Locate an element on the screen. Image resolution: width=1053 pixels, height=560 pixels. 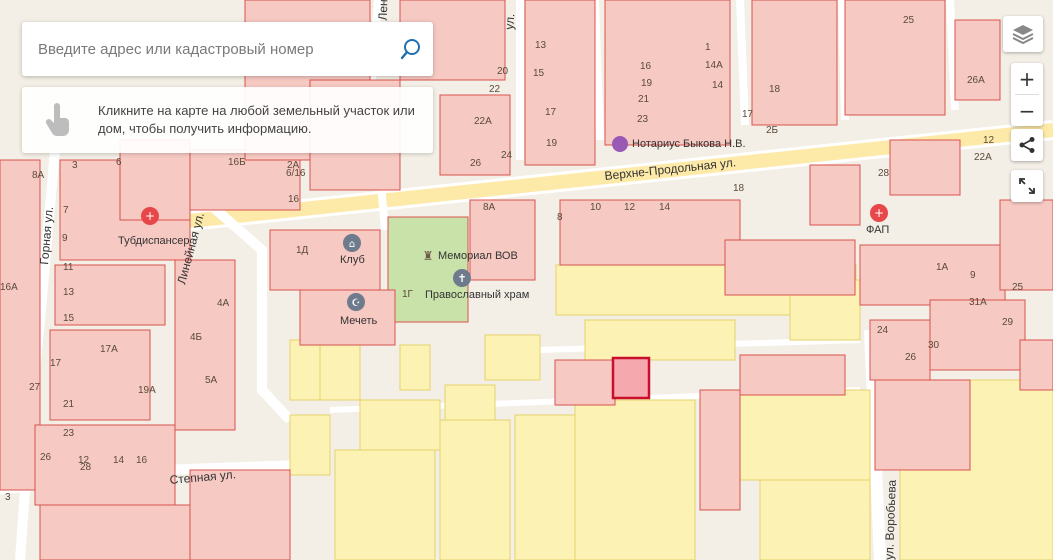
house-number: 31А is located at coordinates (978, 302).